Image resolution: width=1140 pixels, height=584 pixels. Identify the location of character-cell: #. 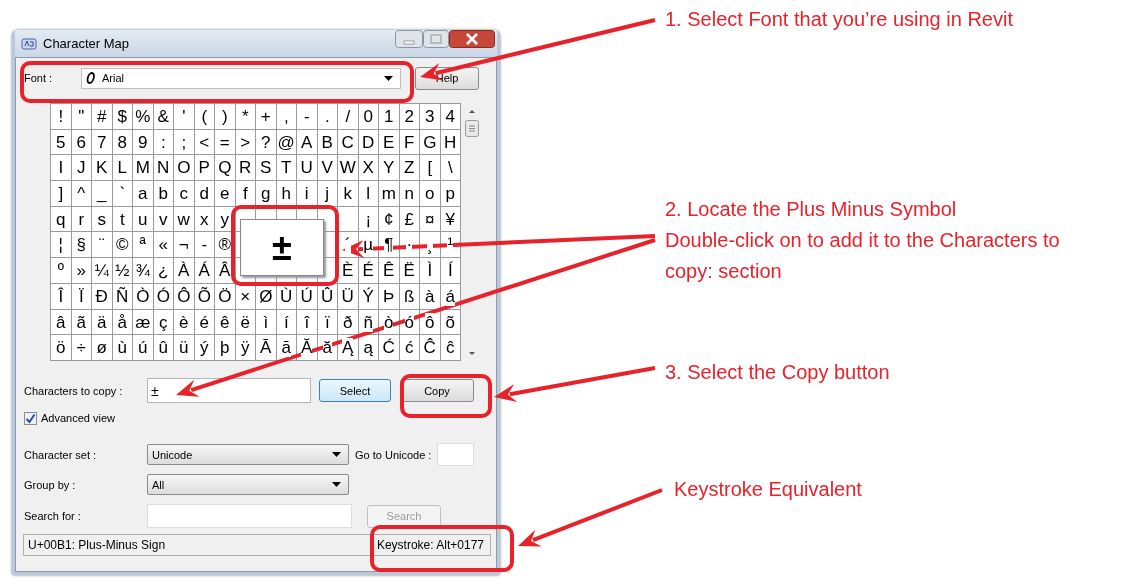
(102, 117).